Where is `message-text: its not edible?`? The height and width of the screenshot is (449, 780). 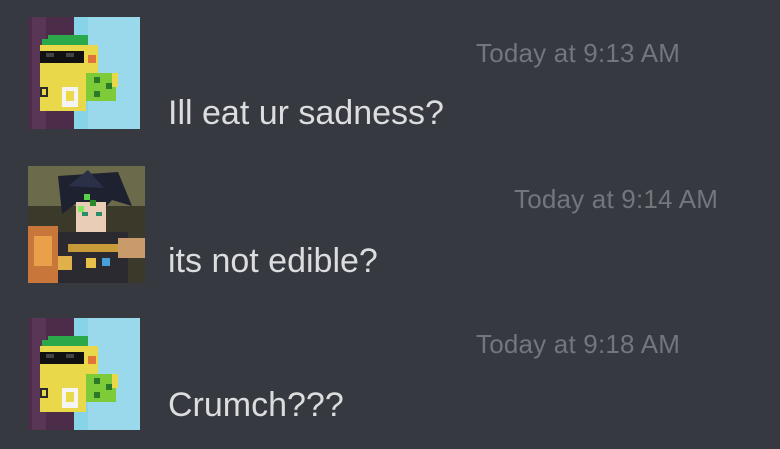
message-text: its not edible? is located at coordinates (273, 261).